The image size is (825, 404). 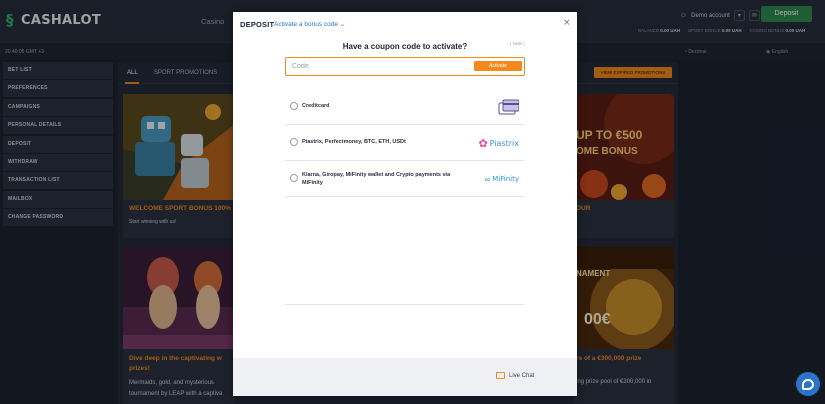 What do you see at coordinates (501, 179) in the screenshot?
I see `mifinity-logo-icon: ∞ MiFinity` at bounding box center [501, 179].